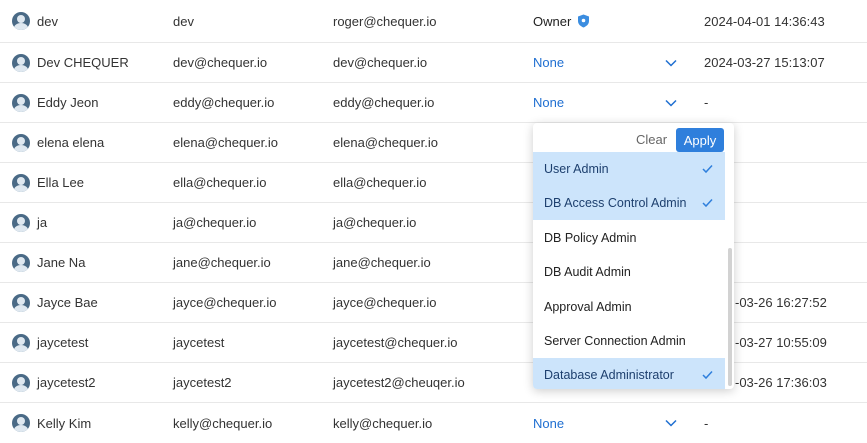  Describe the element at coordinates (629, 341) in the screenshot. I see `role-option: Server Connection Admin` at that location.